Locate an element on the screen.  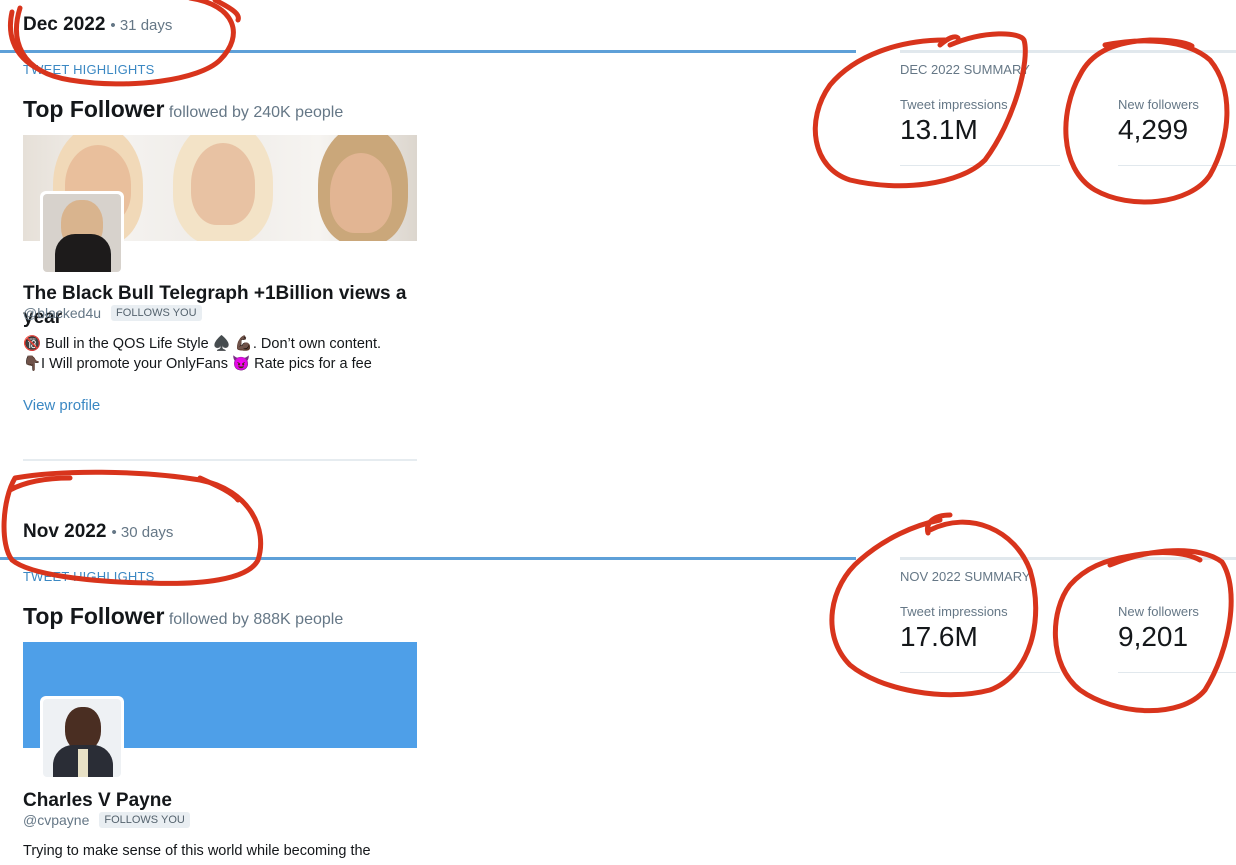
handle-row: @cvpayne FOLLOWS YOU is located at coordinates (106, 820).